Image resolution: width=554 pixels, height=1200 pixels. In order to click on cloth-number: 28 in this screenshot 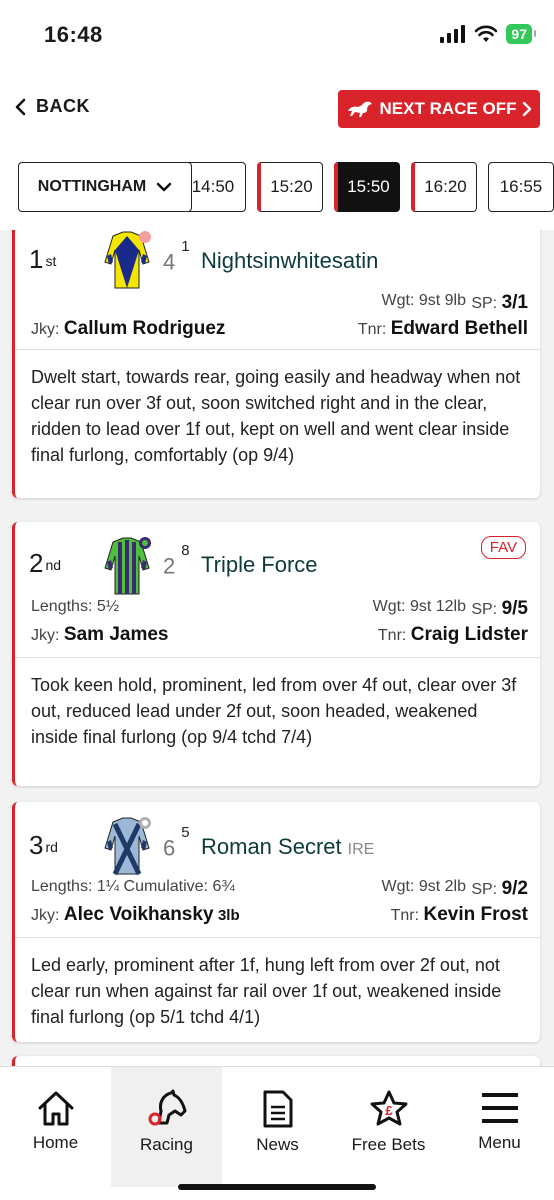, I will do `click(176, 560)`.